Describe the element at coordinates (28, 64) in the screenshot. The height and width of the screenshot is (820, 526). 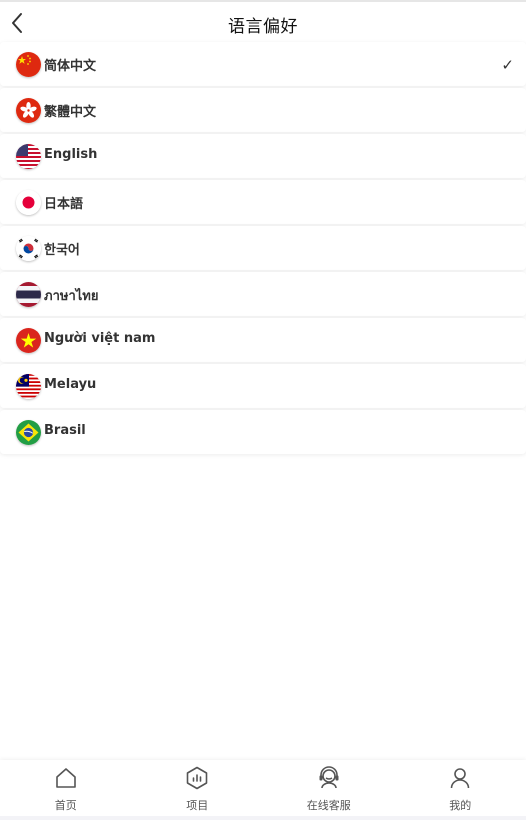
I see `china-flag-icon` at that location.